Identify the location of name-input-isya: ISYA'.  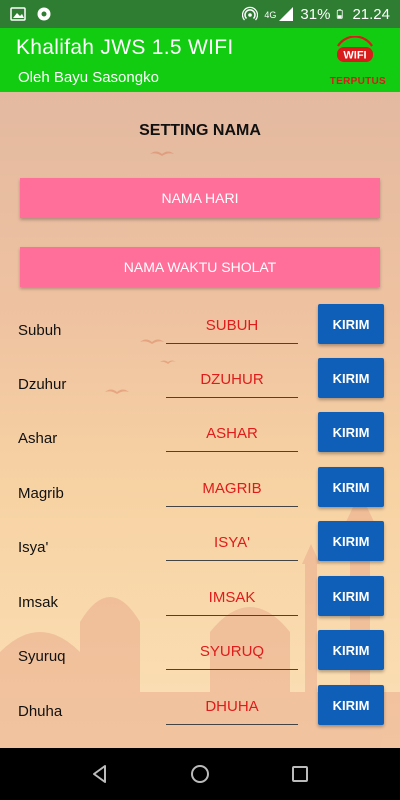
(232, 545).